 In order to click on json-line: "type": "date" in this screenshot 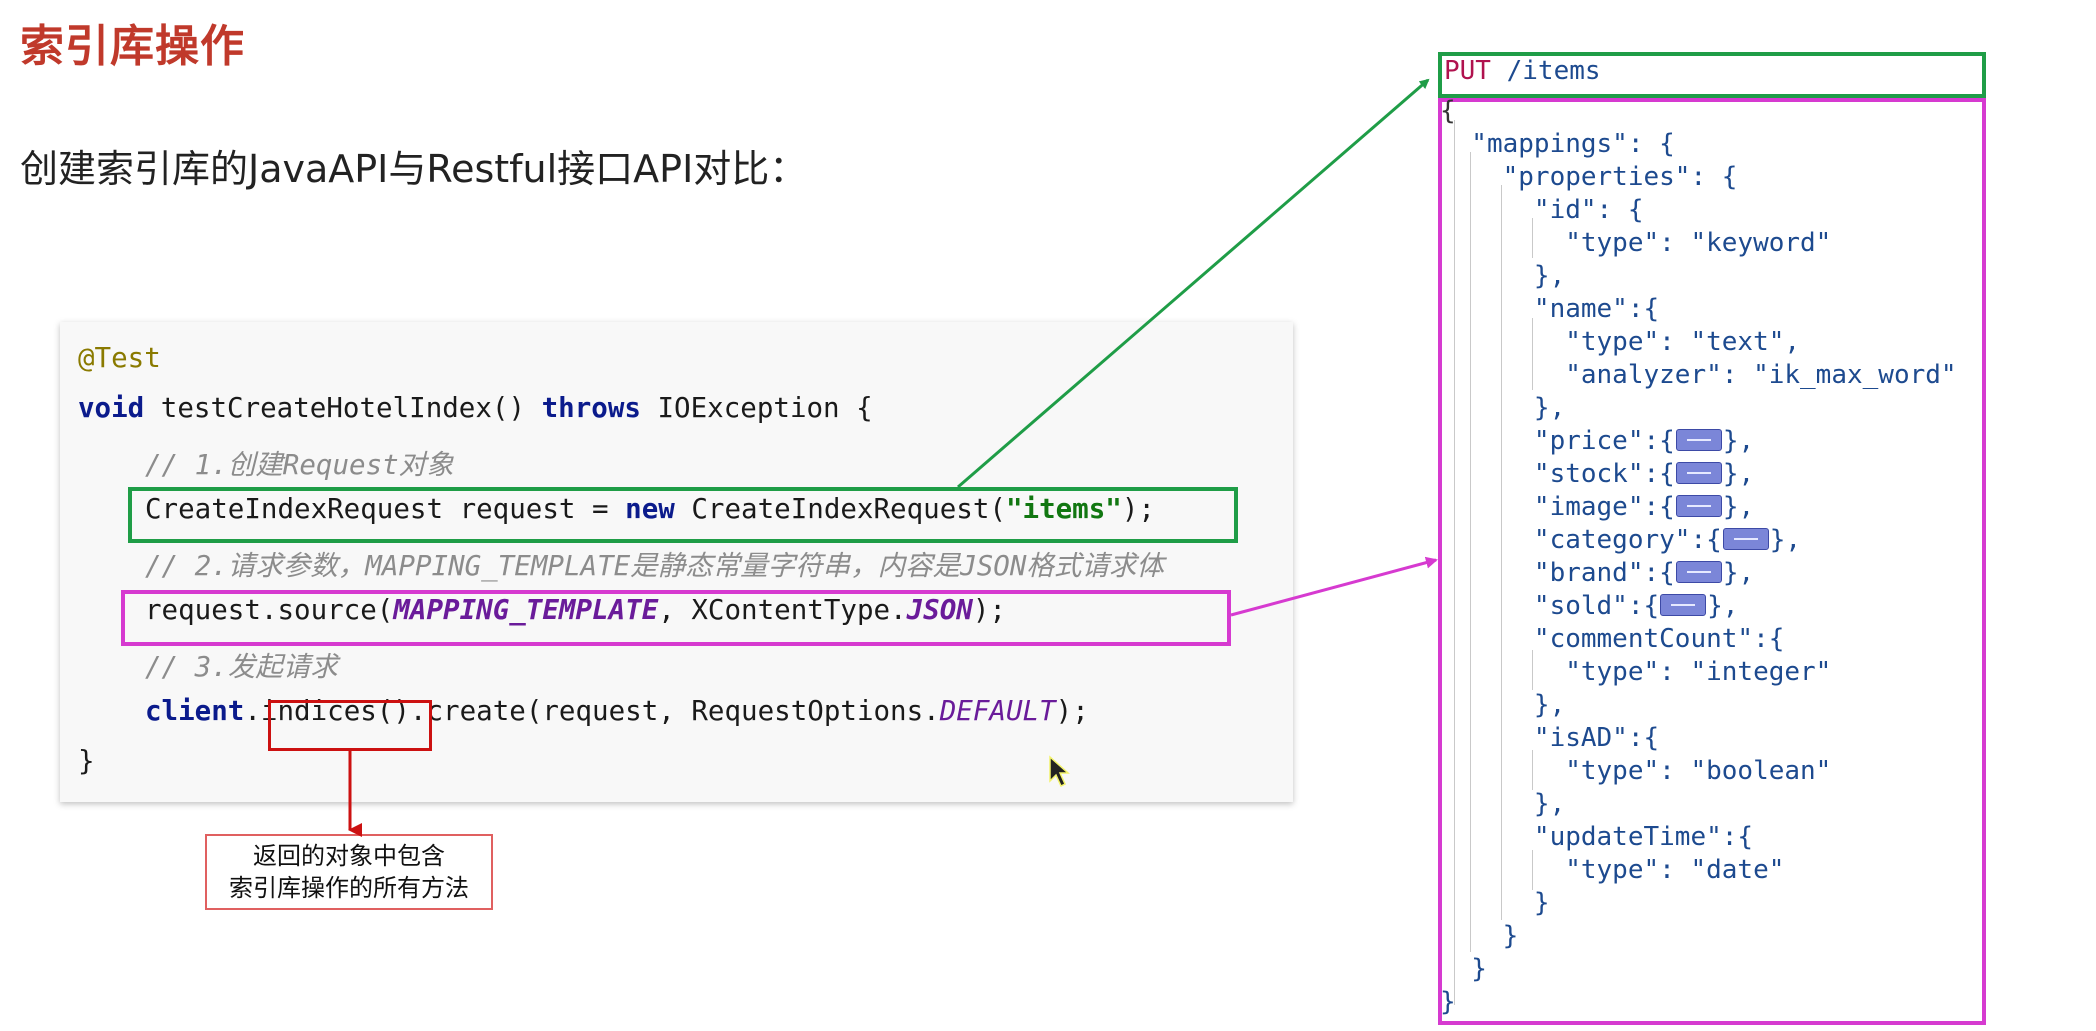, I will do `click(1612, 870)`.